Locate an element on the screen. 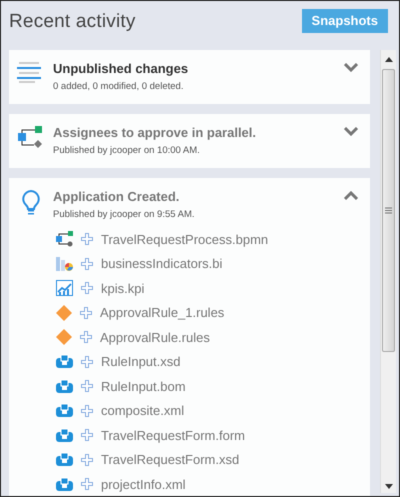 This screenshot has width=400, height=497. grip-icon is located at coordinates (388, 210).